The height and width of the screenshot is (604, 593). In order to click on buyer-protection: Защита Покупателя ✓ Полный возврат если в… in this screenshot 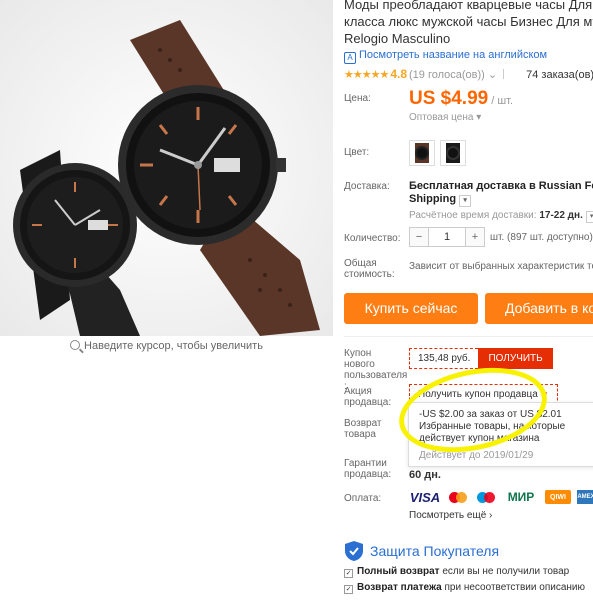, I will do `click(468, 567)`.